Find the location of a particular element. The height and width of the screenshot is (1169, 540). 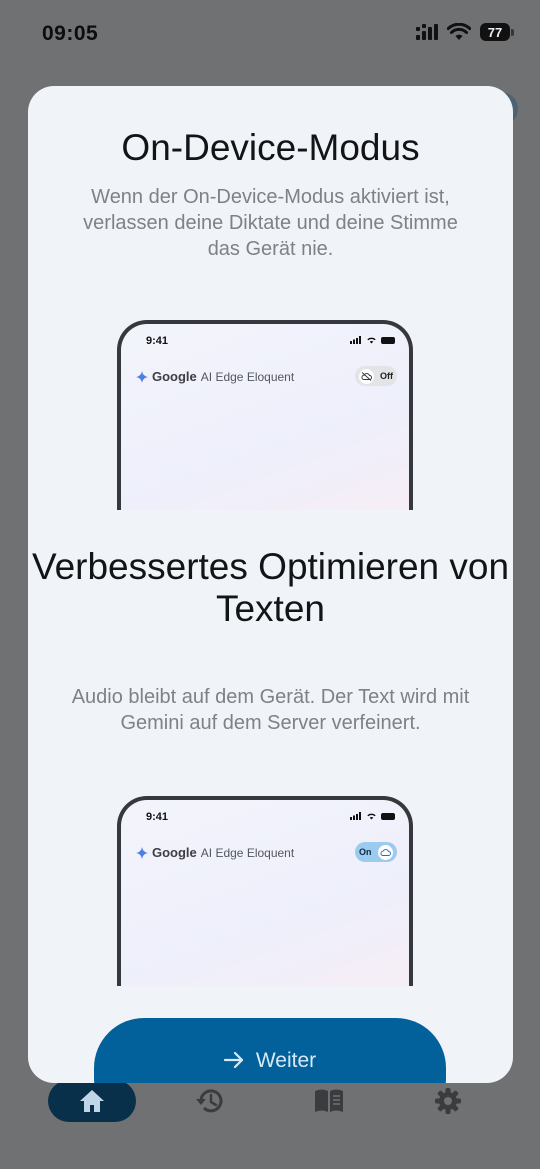

nav-home is located at coordinates (92, 1101).